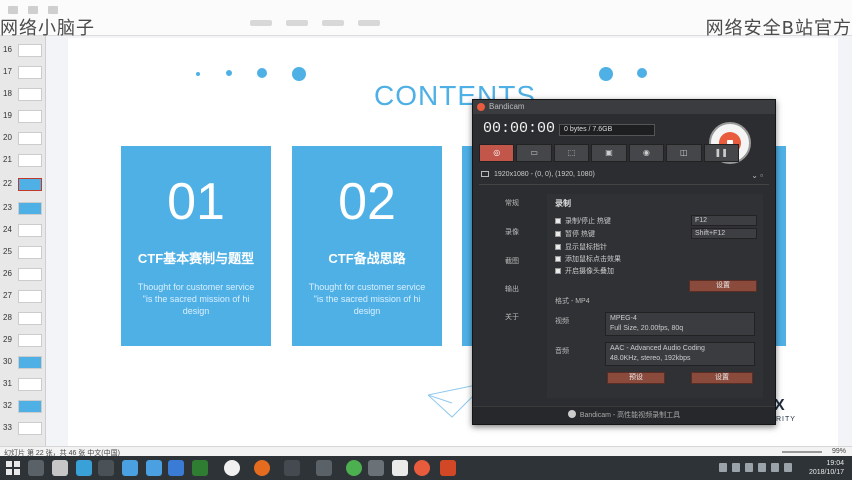 The image size is (852, 480). What do you see at coordinates (262, 468) in the screenshot?
I see `firefox-icon` at bounding box center [262, 468].